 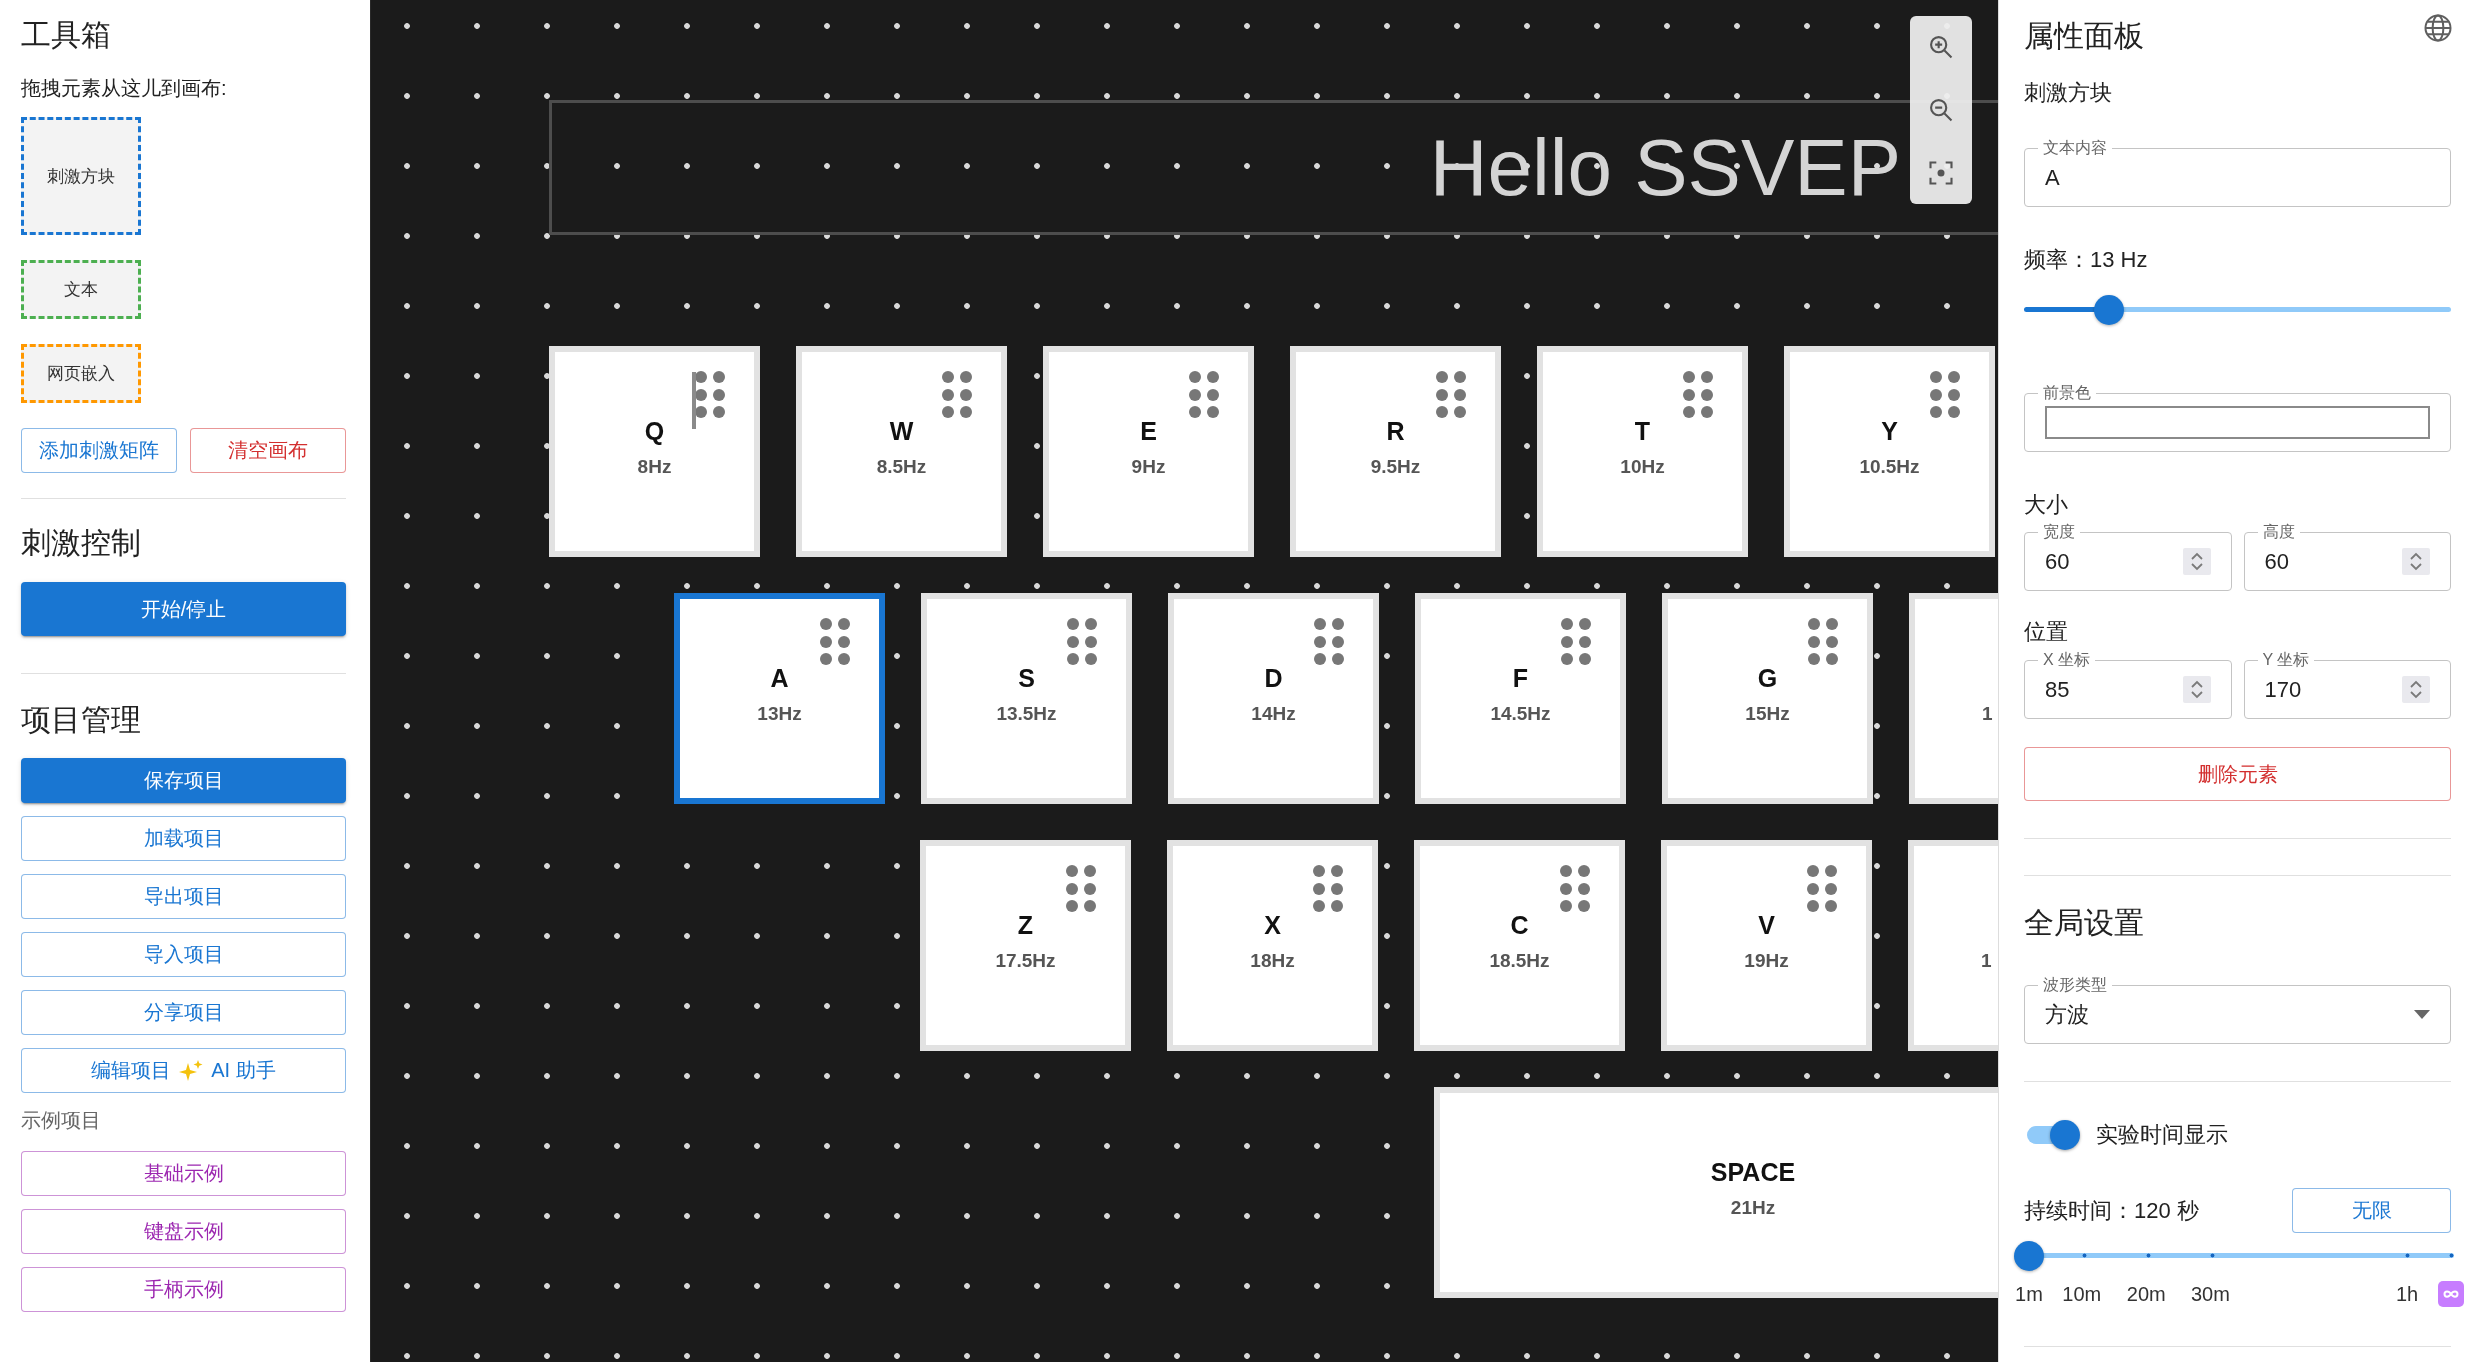 What do you see at coordinates (183, 838) in the screenshot?
I see `project-button: 加载项目` at bounding box center [183, 838].